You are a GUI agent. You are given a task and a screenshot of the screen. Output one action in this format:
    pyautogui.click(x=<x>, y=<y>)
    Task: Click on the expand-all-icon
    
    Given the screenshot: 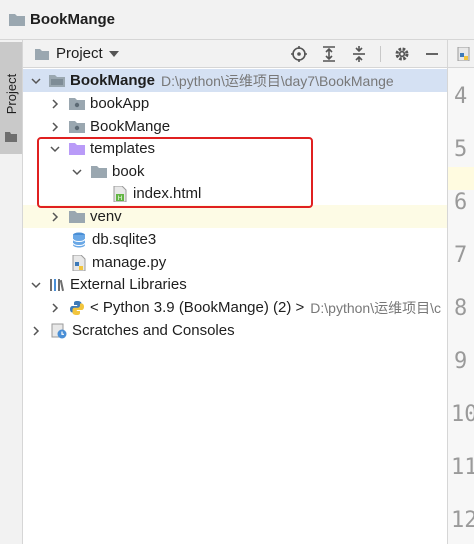 What is the action you would take?
    pyautogui.click(x=329, y=54)
    